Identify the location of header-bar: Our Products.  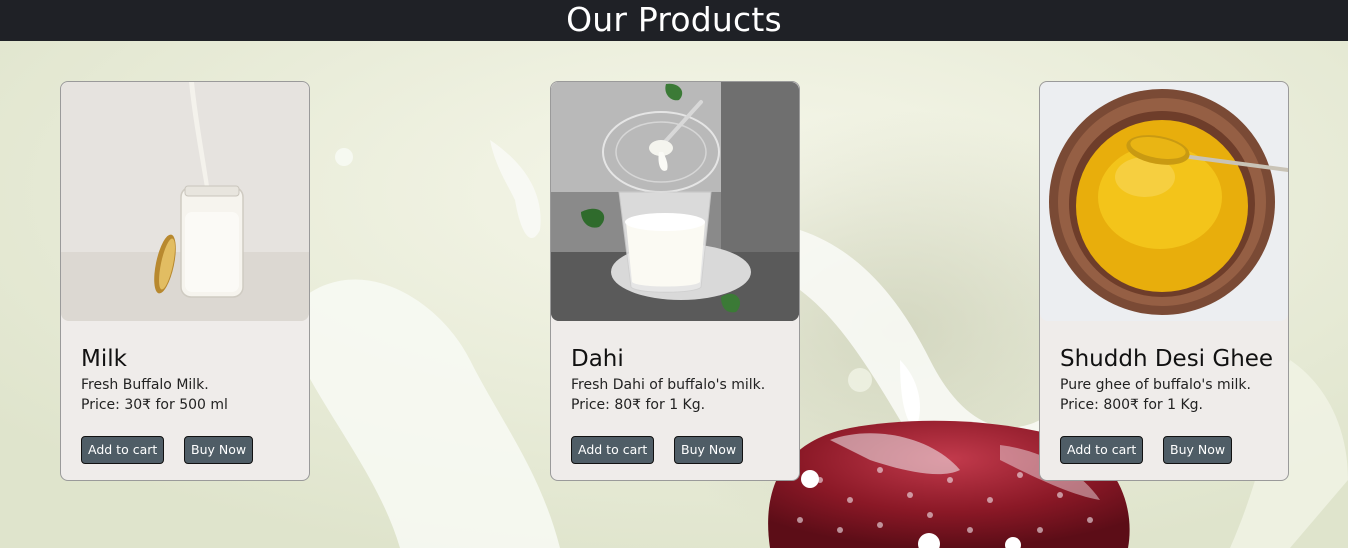
(674, 20).